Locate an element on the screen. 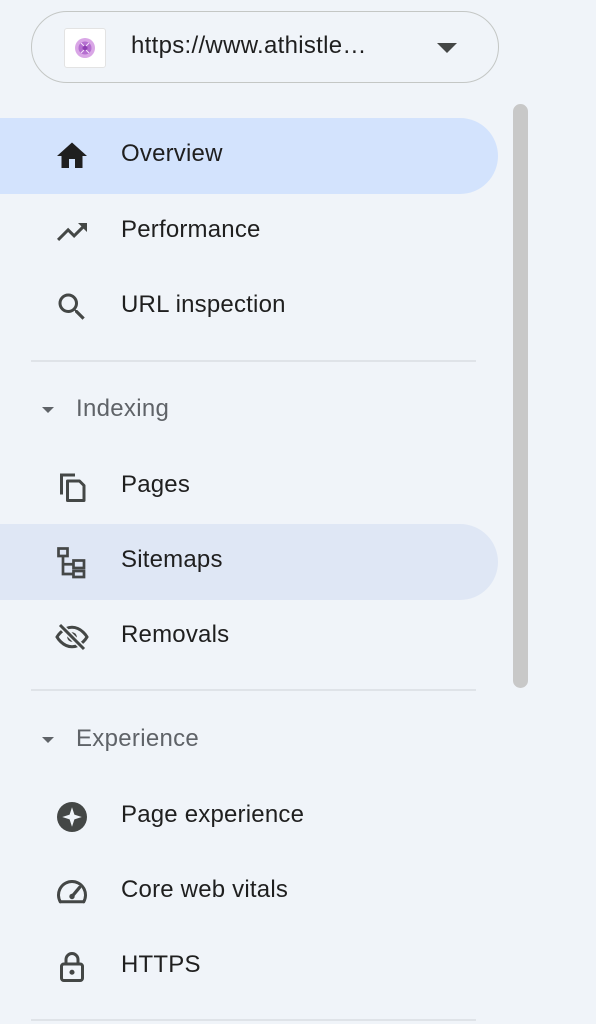 The height and width of the screenshot is (1024, 596). nav-item-performance: Performance is located at coordinates (249, 232).